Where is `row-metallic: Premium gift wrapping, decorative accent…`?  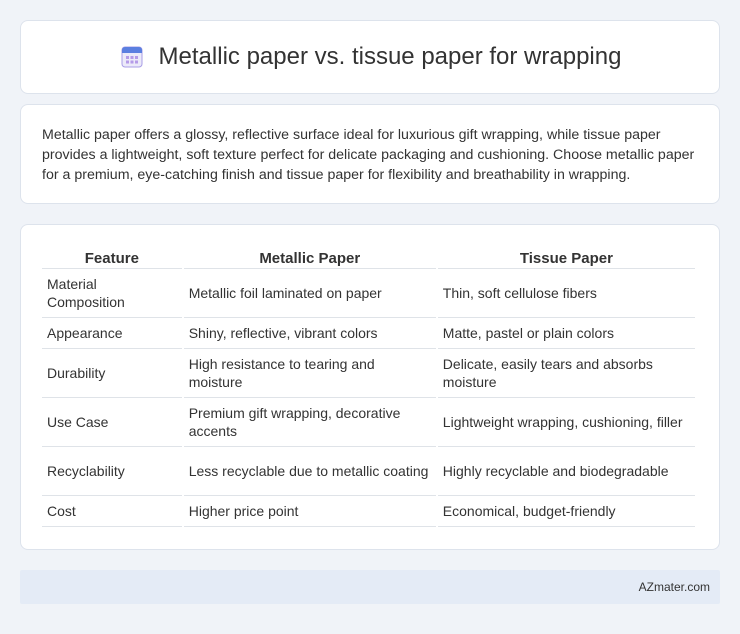
row-metallic: Premium gift wrapping, decorative accent… is located at coordinates (309, 422).